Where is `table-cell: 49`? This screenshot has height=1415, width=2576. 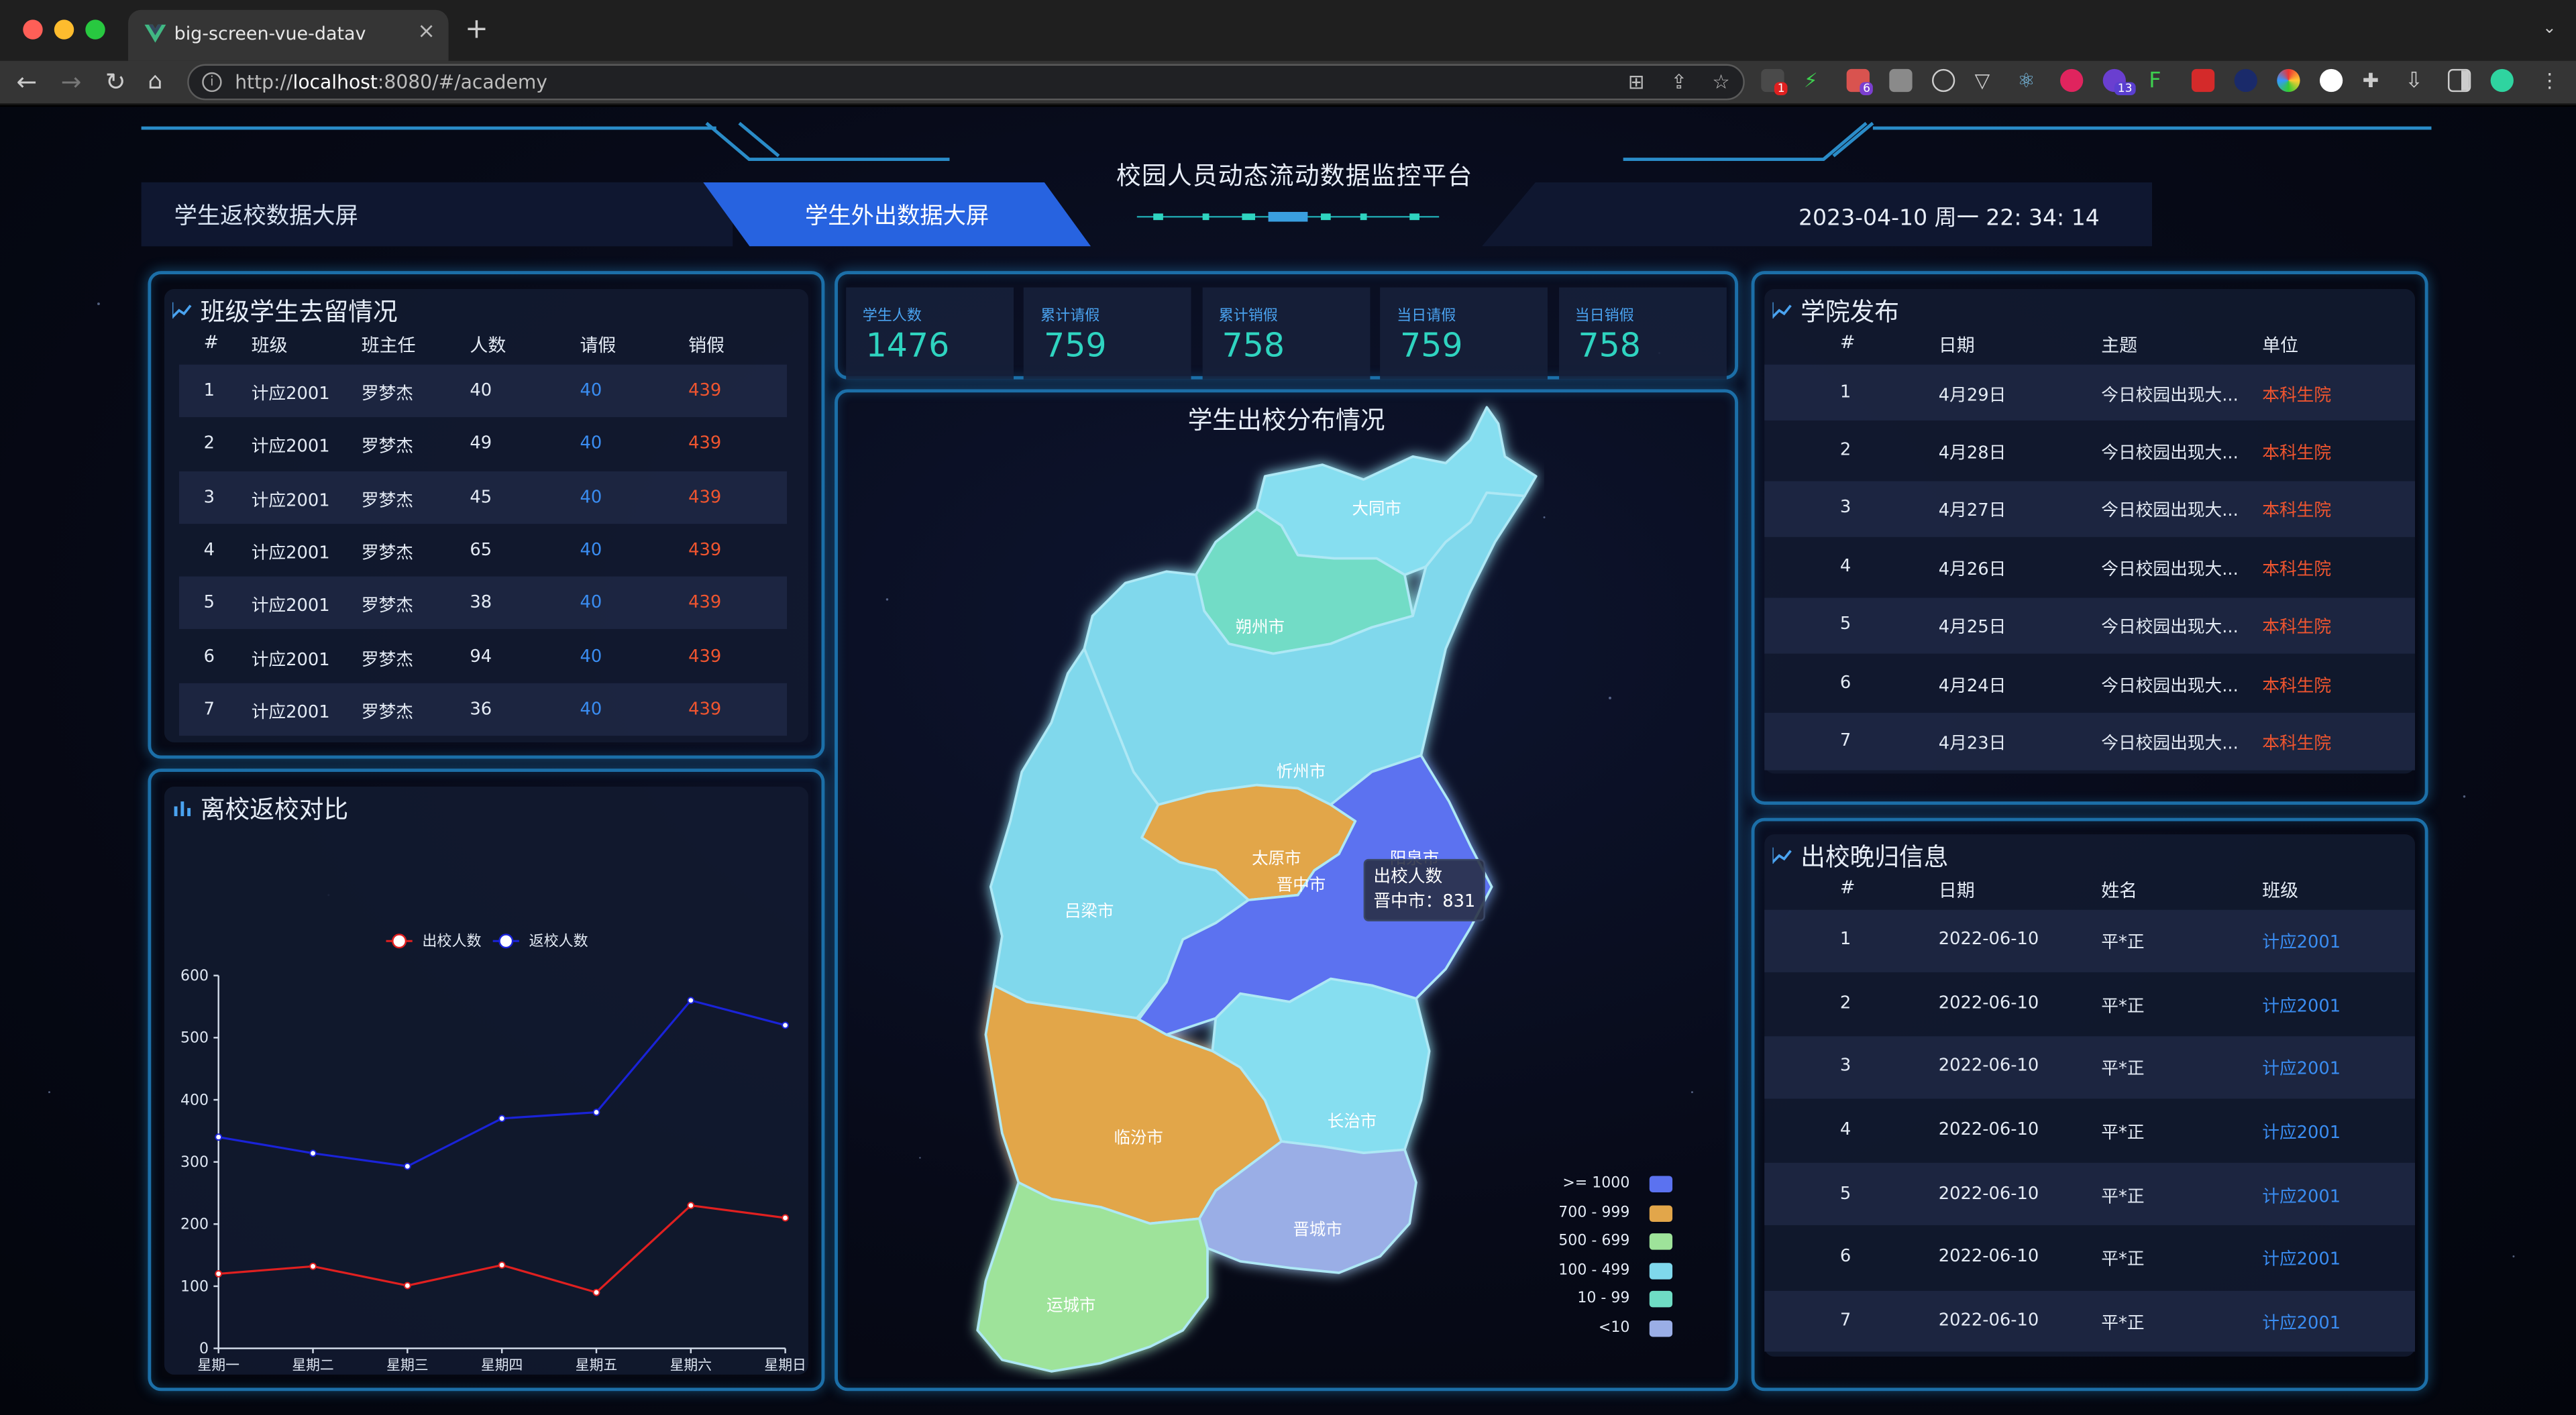 table-cell: 49 is located at coordinates (481, 444).